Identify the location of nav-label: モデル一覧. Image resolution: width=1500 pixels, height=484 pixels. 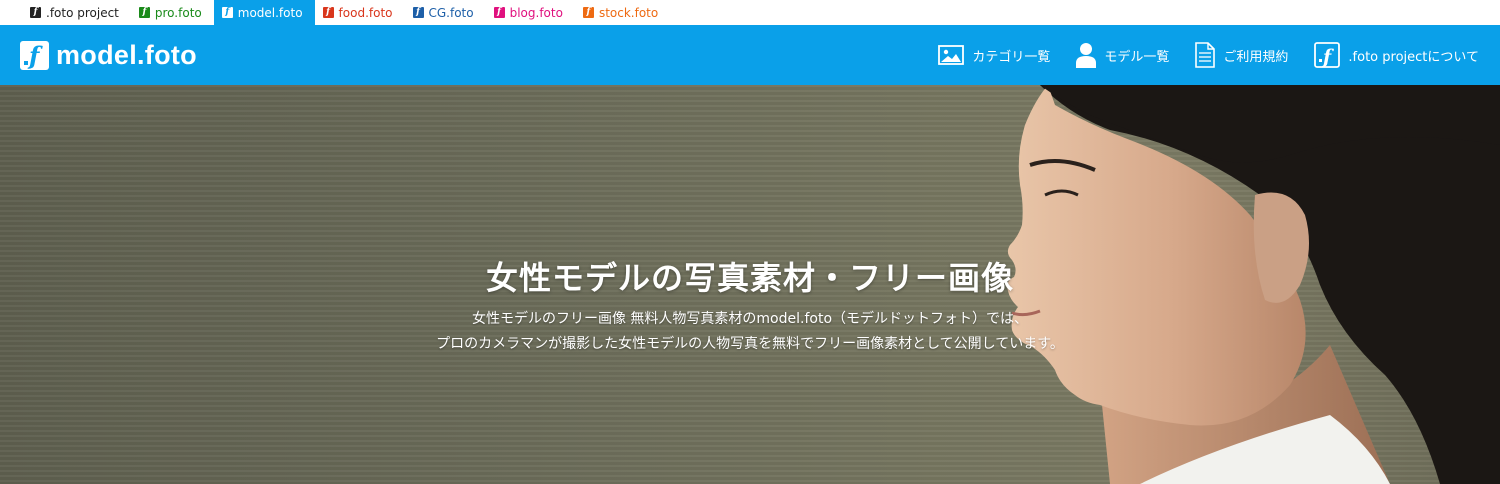
(1137, 57).